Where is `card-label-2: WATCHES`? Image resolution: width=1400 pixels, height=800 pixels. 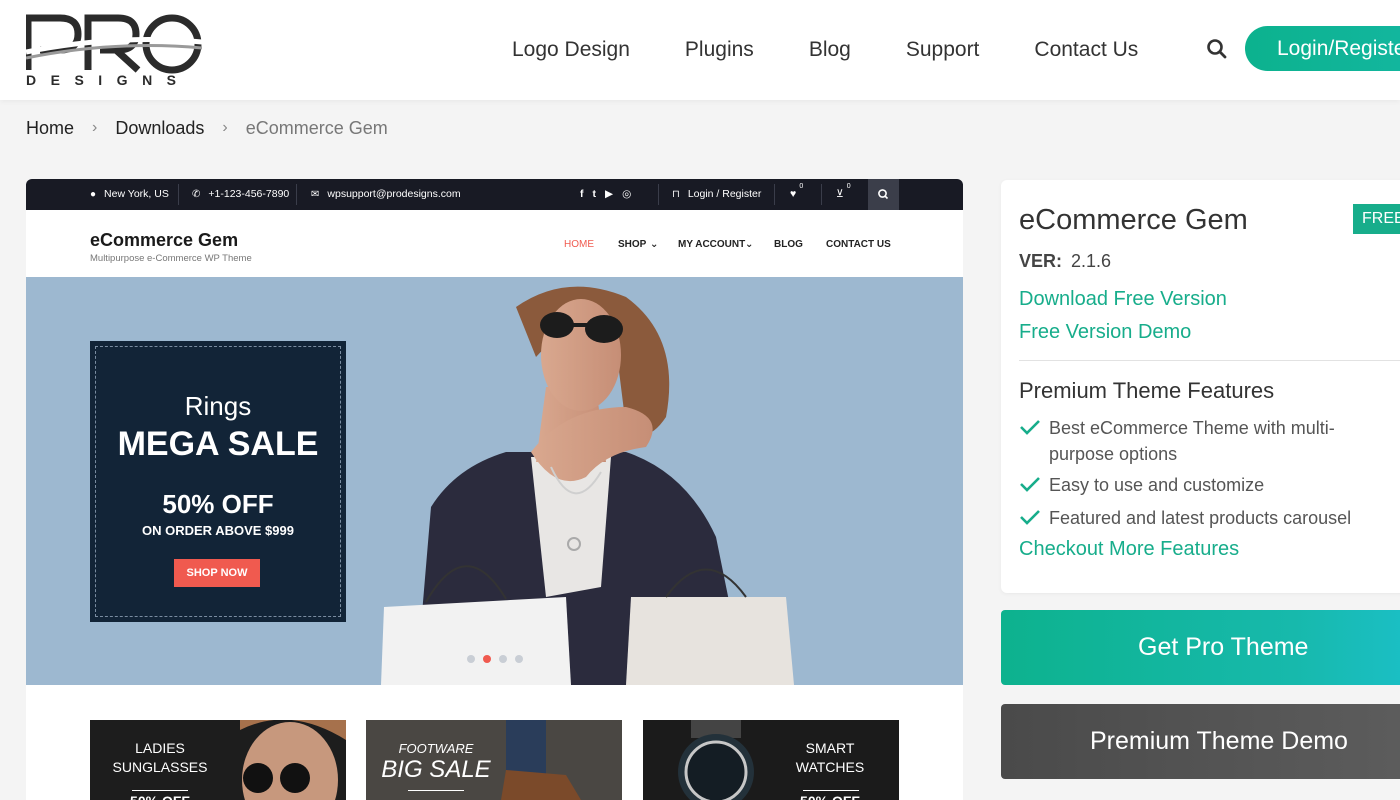 card-label-2: WATCHES is located at coordinates (830, 767).